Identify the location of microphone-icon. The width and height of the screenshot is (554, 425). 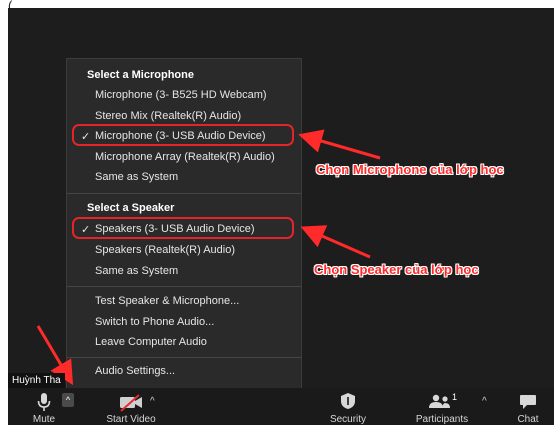
(44, 402).